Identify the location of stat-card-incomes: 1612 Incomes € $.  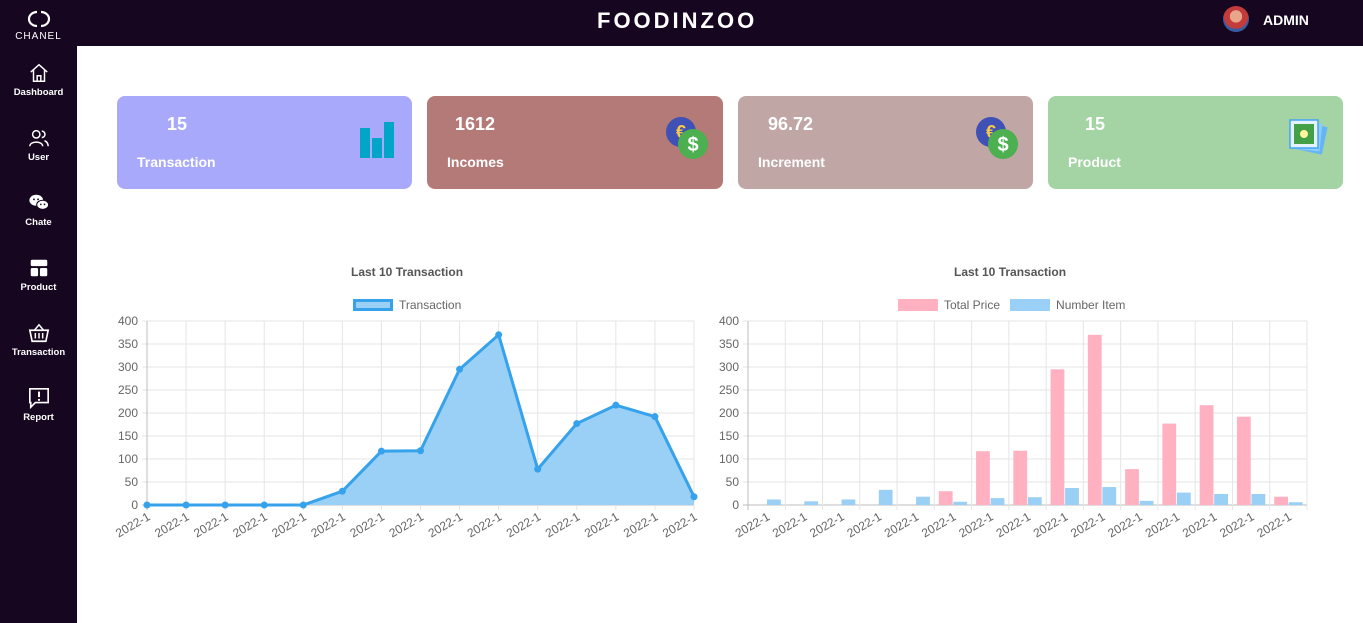
(575, 142).